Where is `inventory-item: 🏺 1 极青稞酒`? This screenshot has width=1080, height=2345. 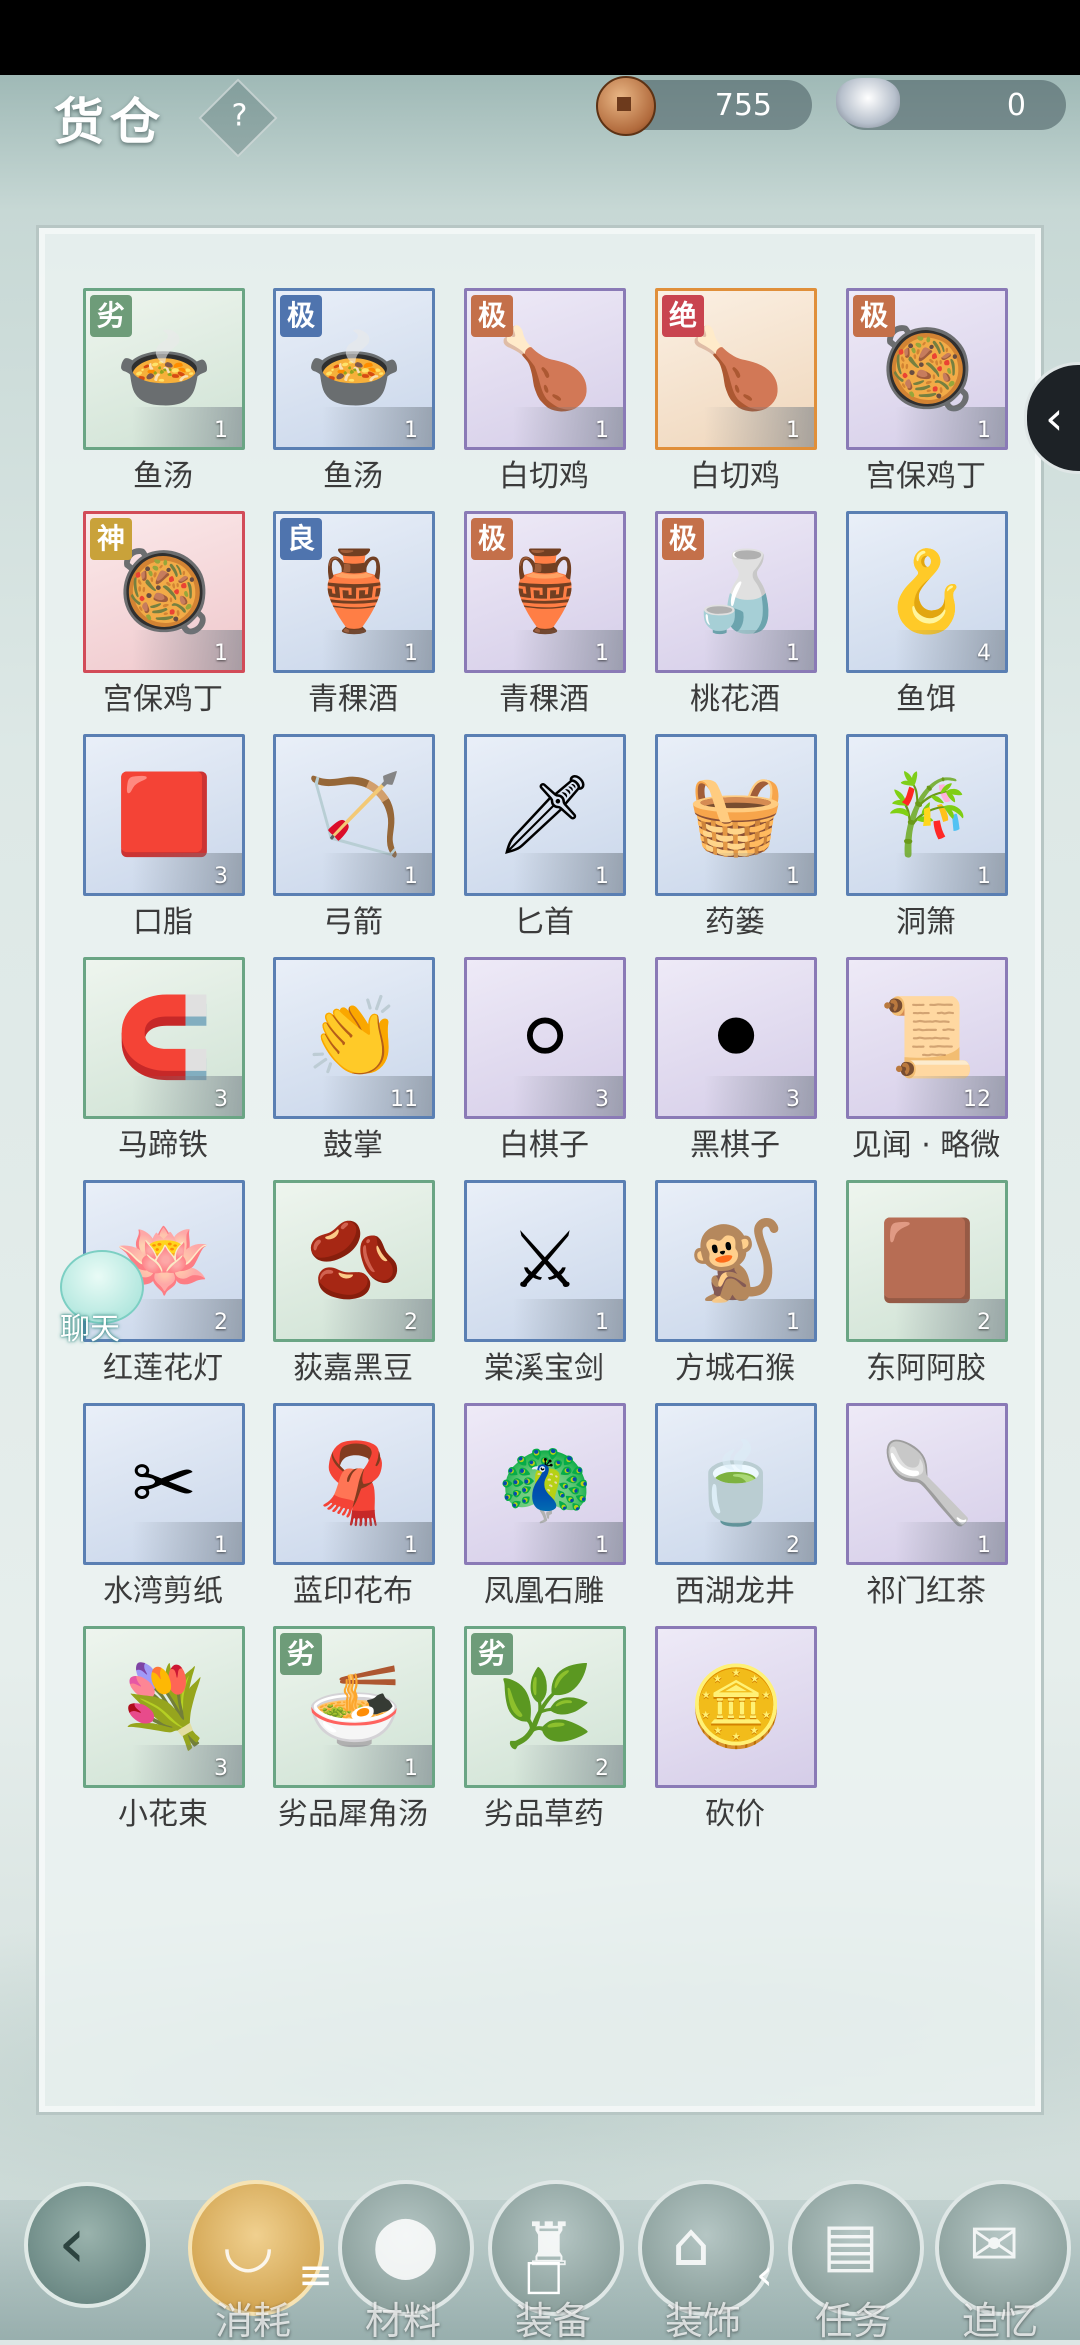 inventory-item: 🏺 1 极青稞酒 is located at coordinates (545, 616).